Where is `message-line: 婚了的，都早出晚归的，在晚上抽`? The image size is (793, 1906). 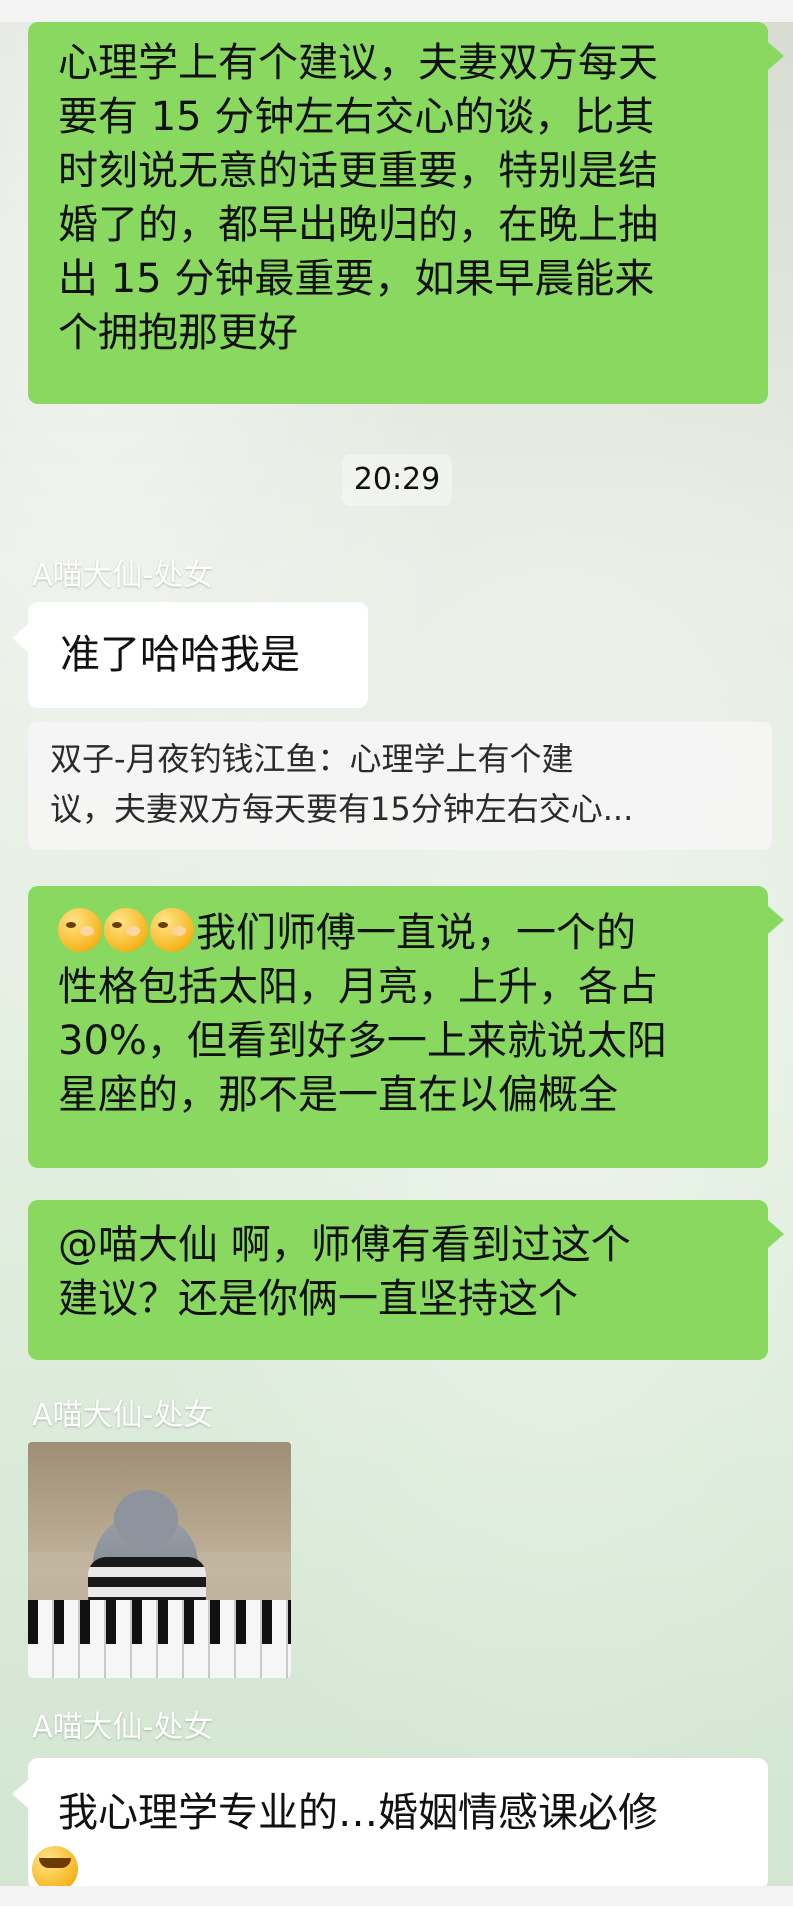 message-line: 婚了的，都早出晚归的，在晚上抽 is located at coordinates (358, 225).